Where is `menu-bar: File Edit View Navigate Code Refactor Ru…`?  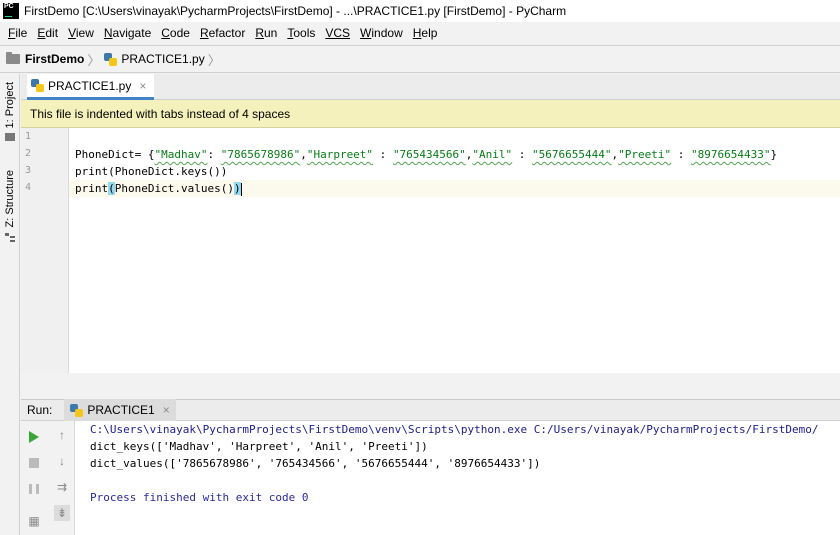
menu-bar: File Edit View Navigate Code Refactor Ru… is located at coordinates (420, 33).